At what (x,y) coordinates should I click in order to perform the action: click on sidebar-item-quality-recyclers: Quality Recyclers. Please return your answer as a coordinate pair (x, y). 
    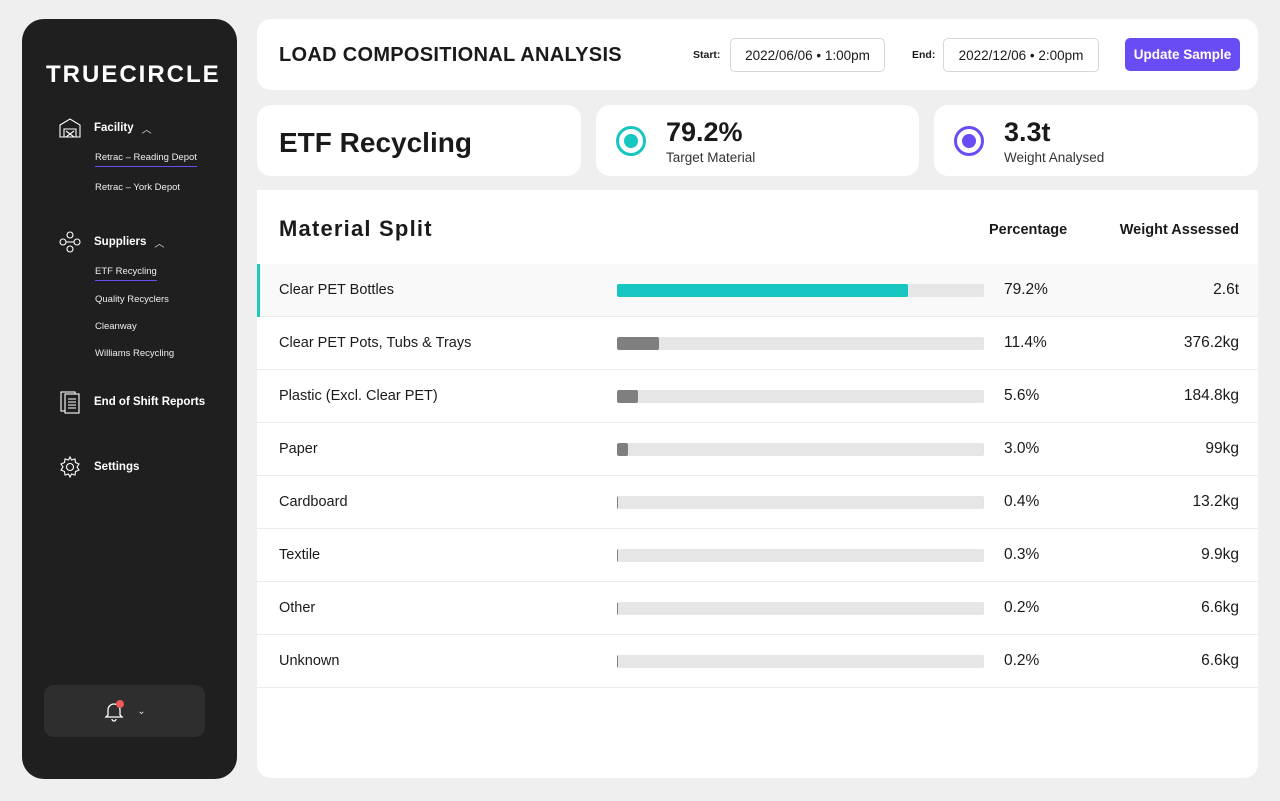
    Looking at the image, I should click on (132, 301).